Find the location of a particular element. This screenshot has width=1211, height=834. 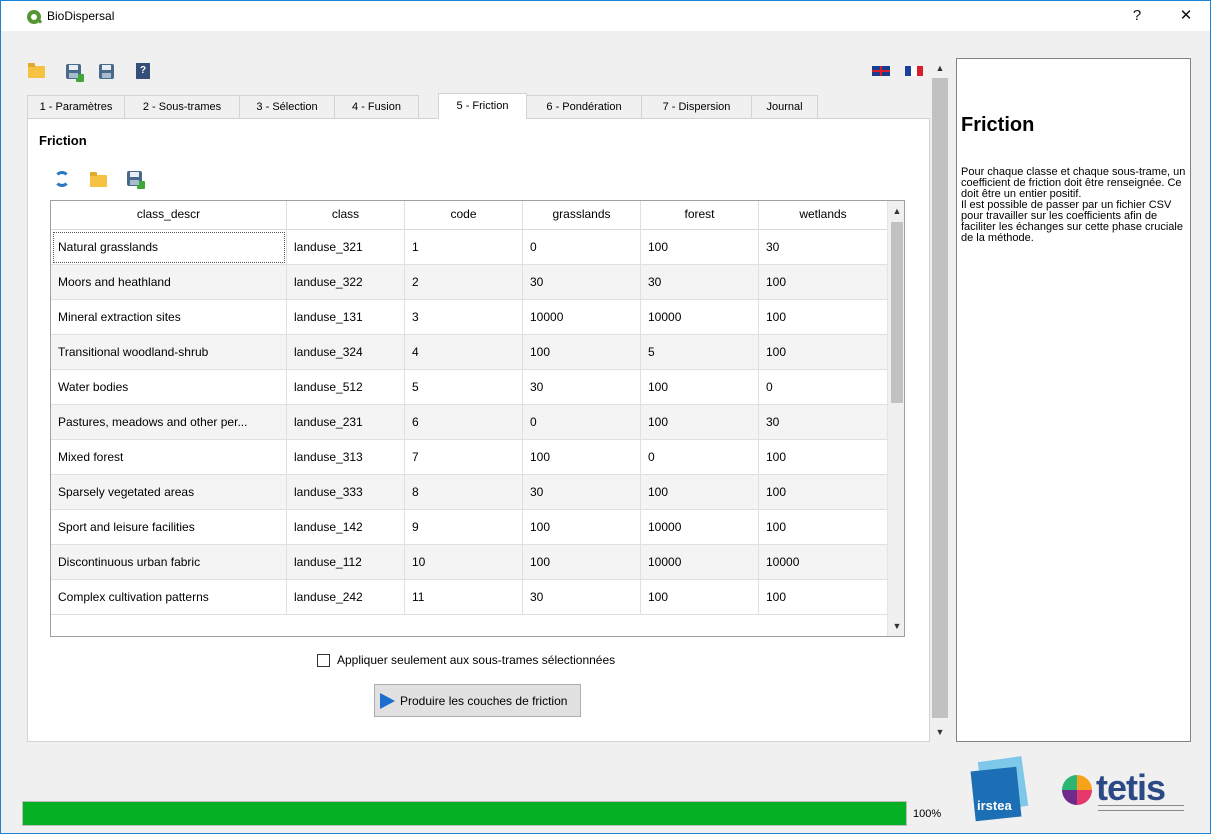

table-cell-class: landuse_322 is located at coordinates (346, 282).